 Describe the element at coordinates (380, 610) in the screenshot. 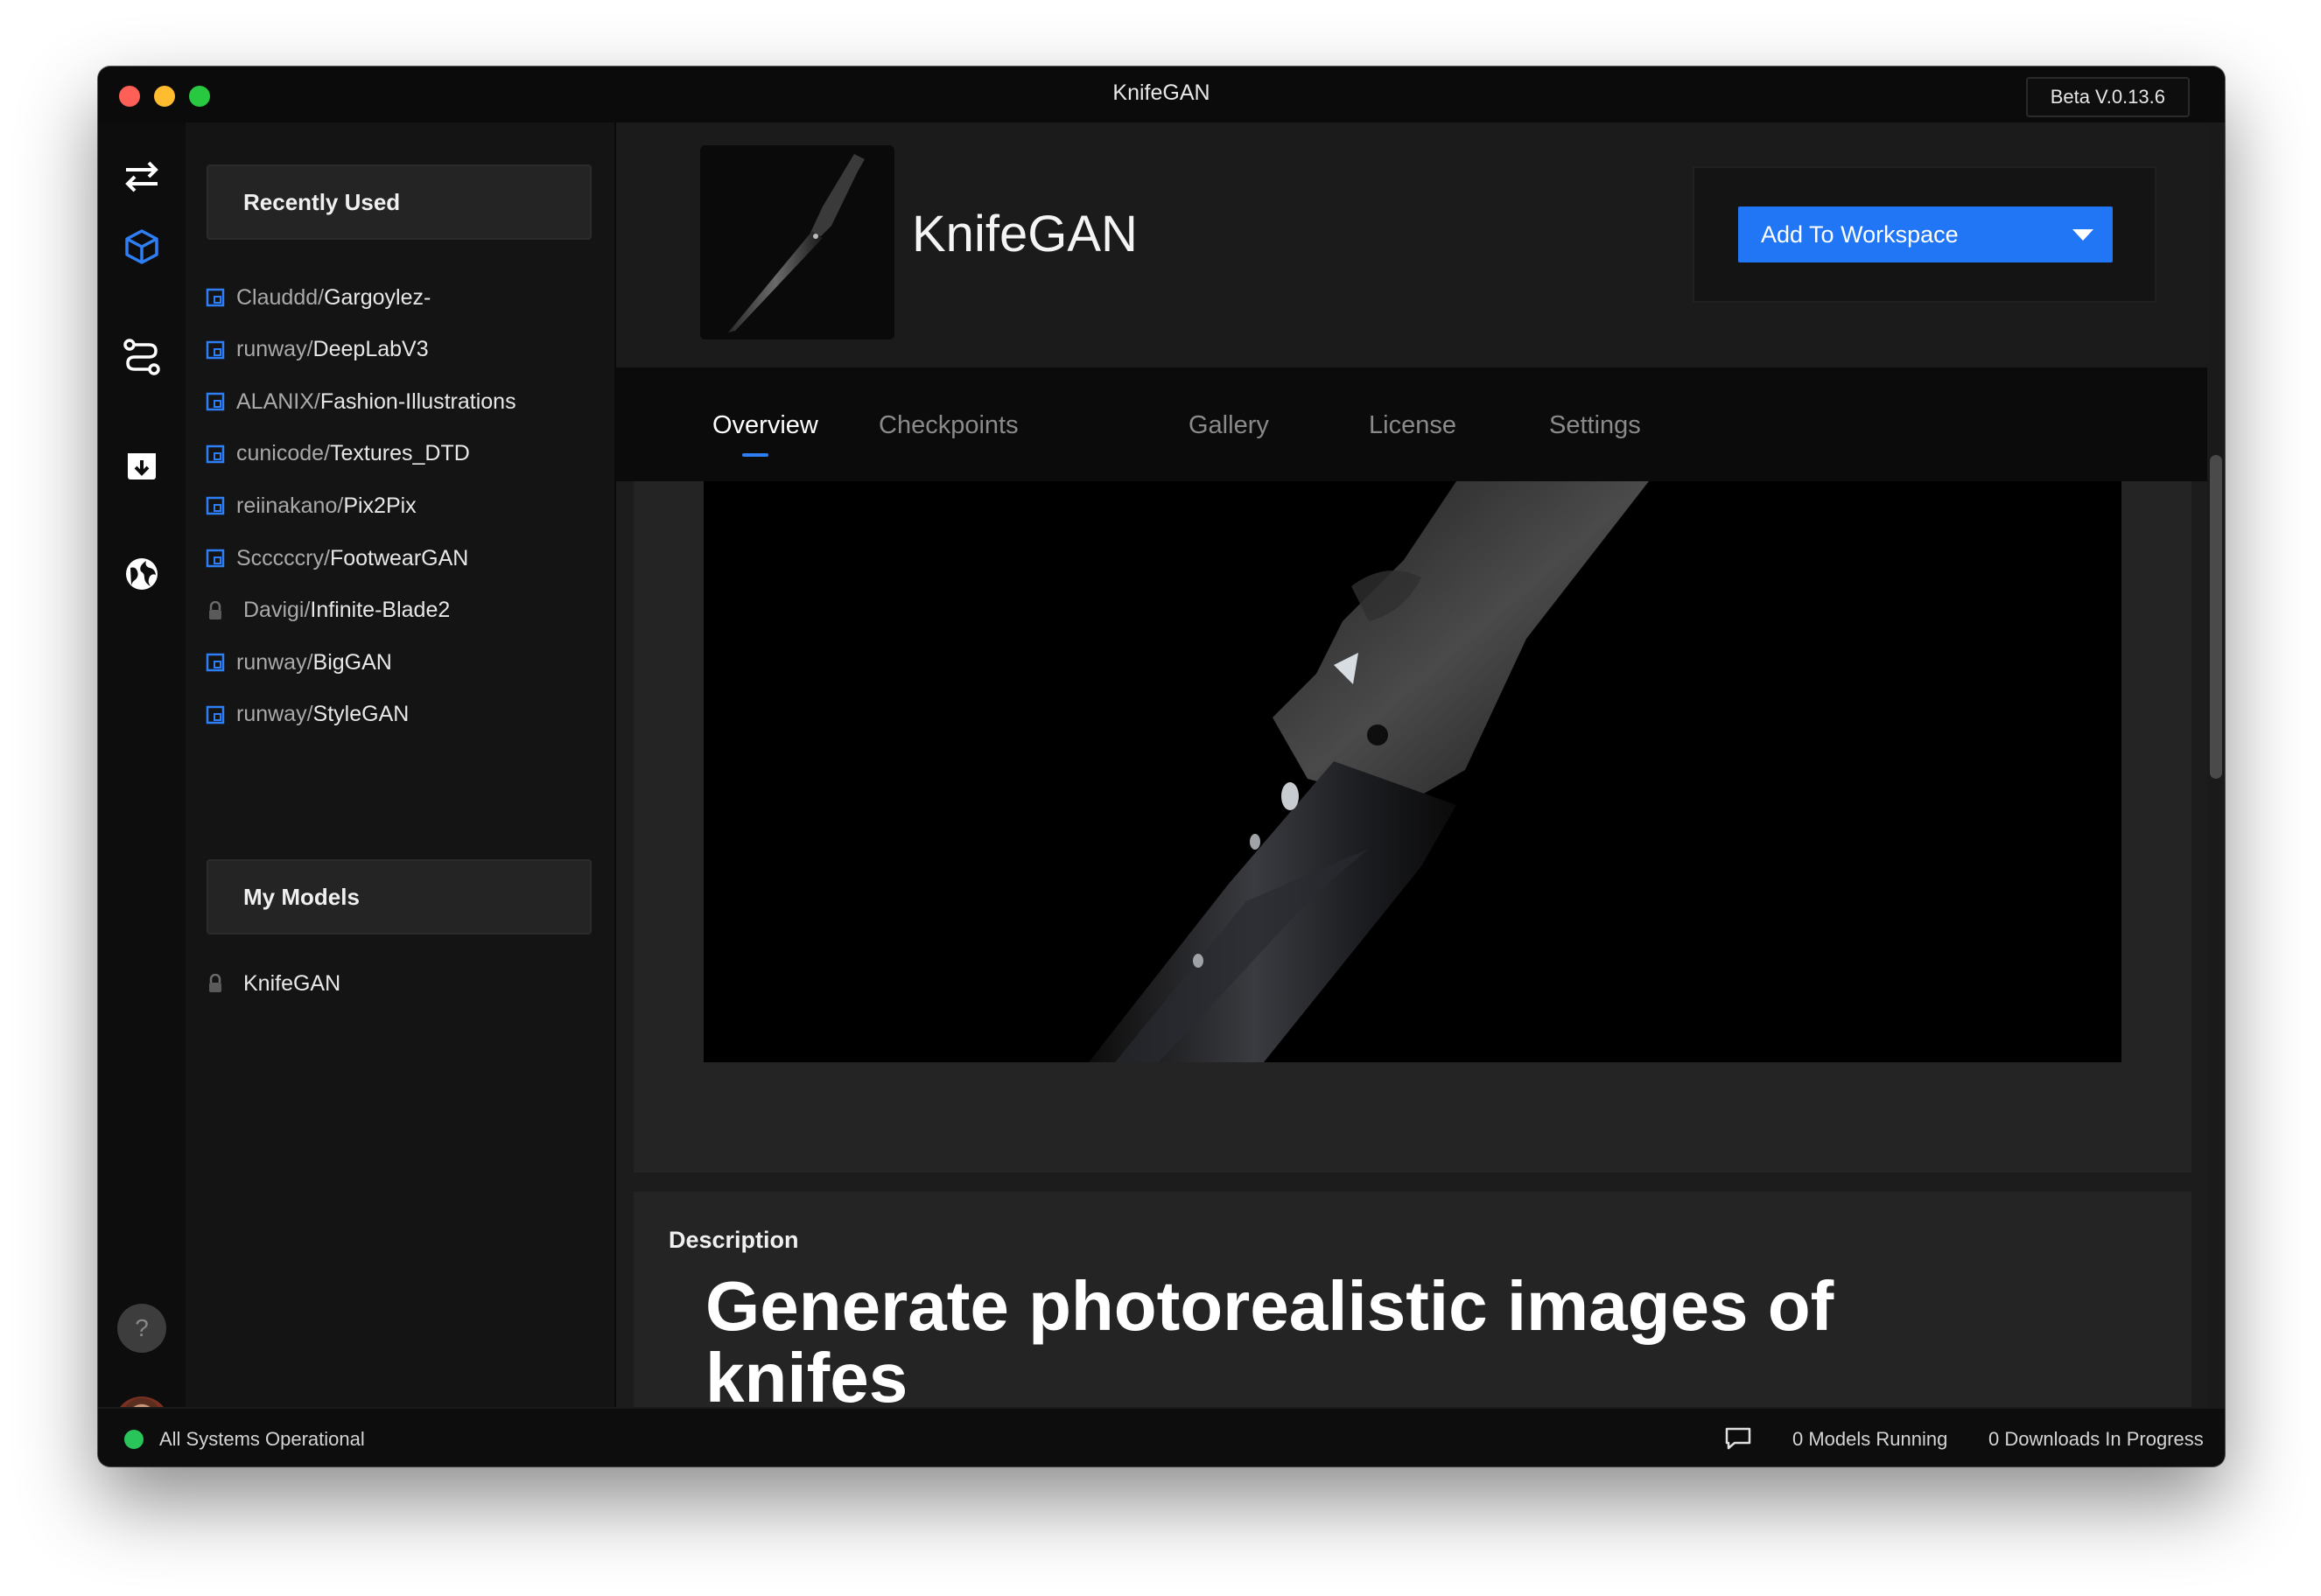

I see `model-name: Infinite-Blade2` at that location.